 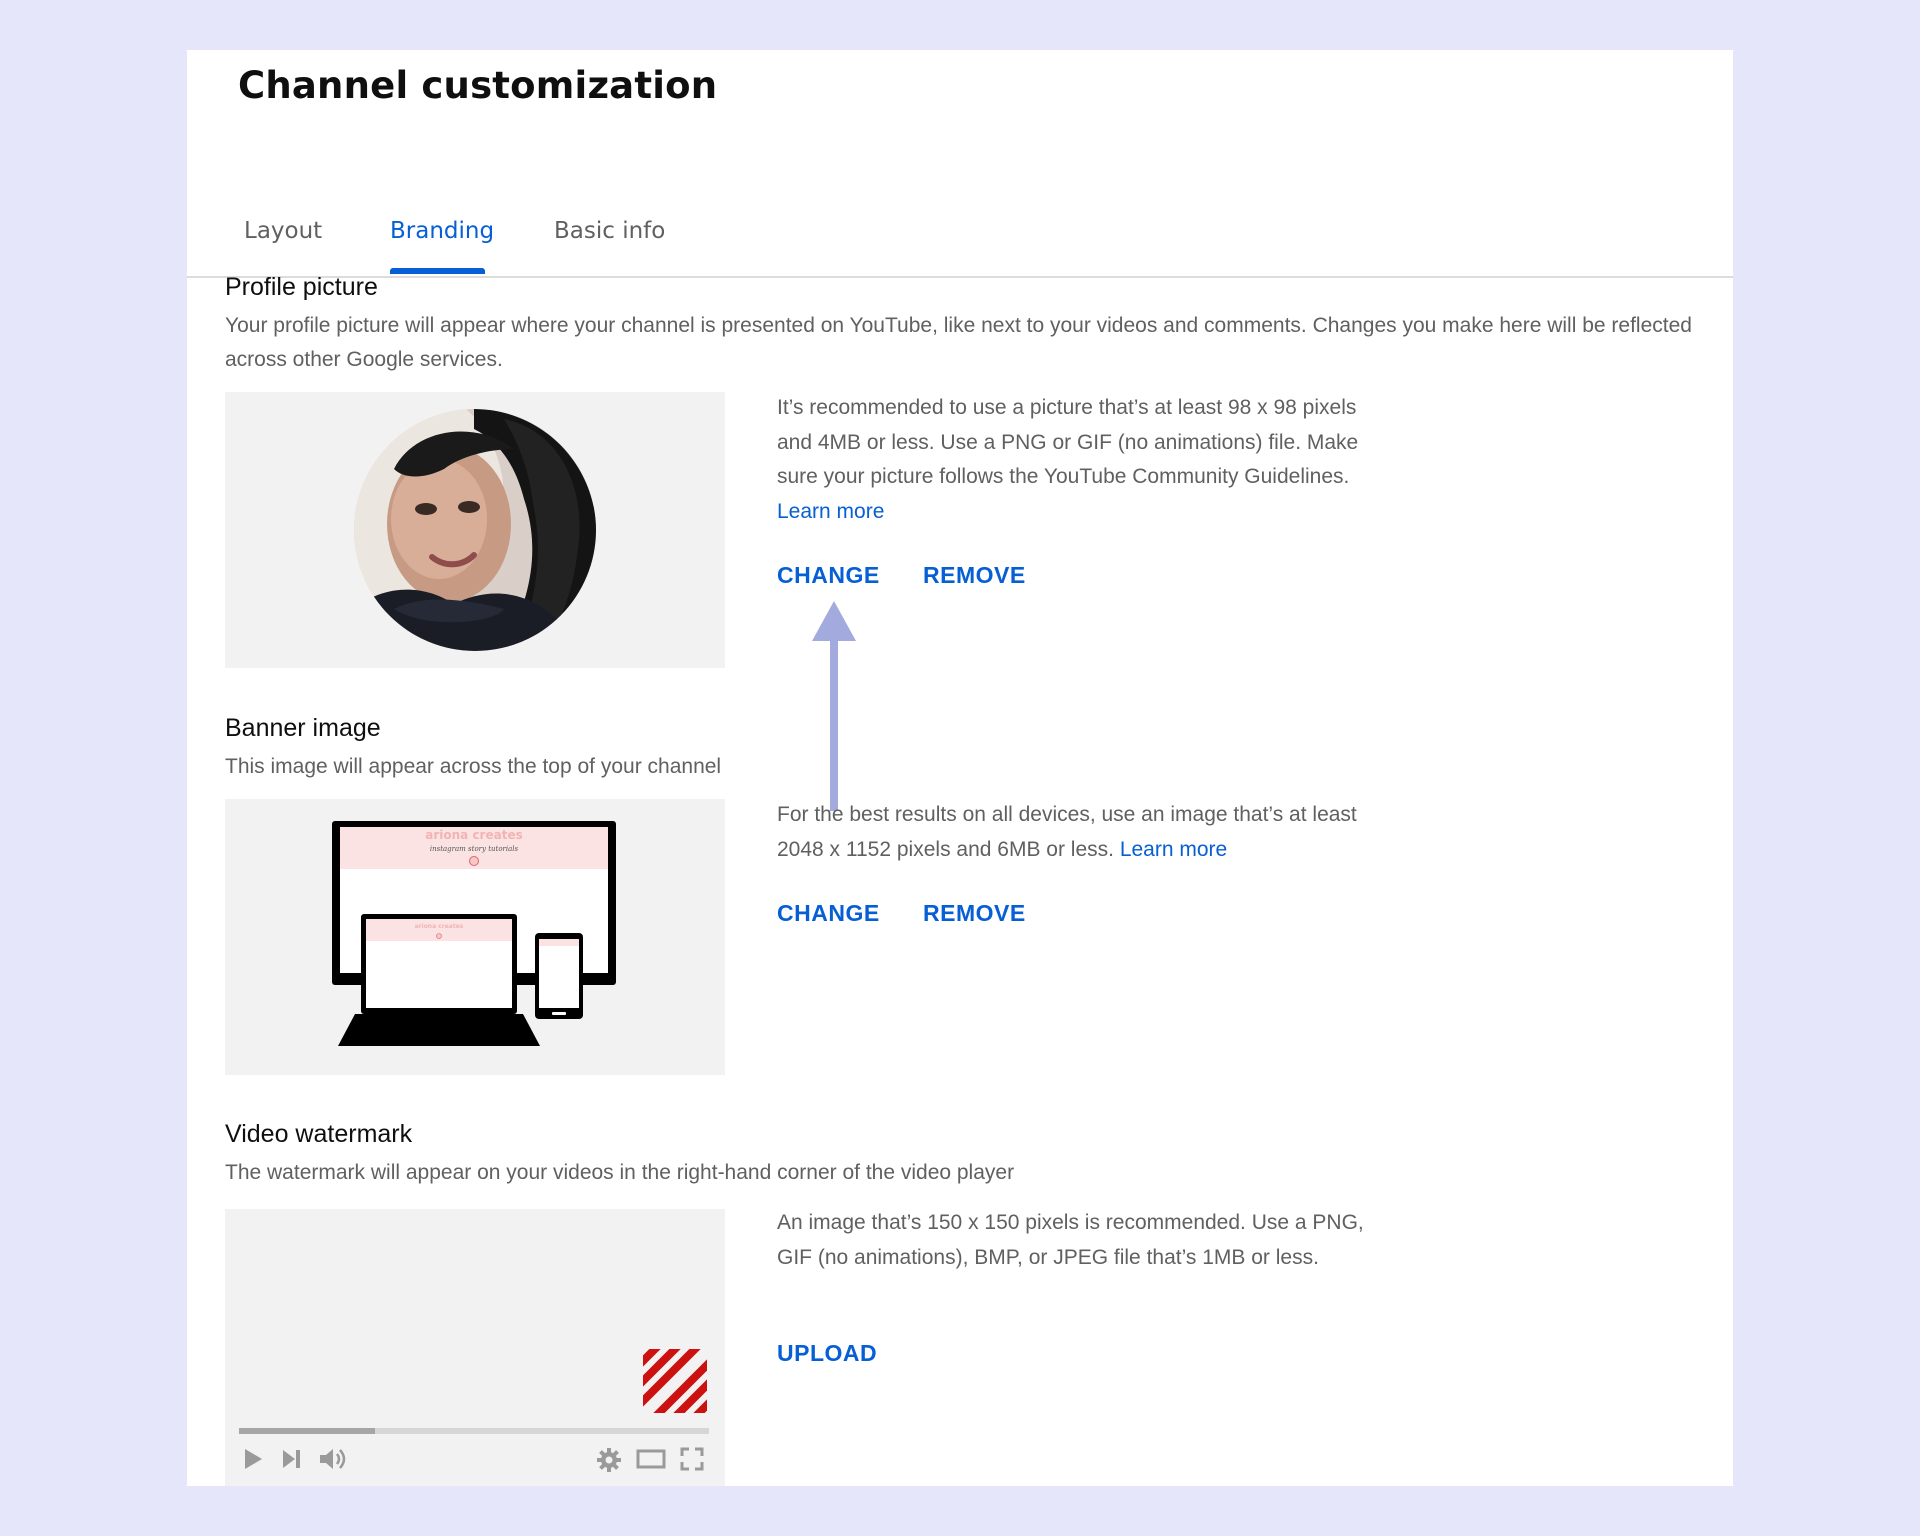 What do you see at coordinates (292, 1459) in the screenshot?
I see `next-icon` at bounding box center [292, 1459].